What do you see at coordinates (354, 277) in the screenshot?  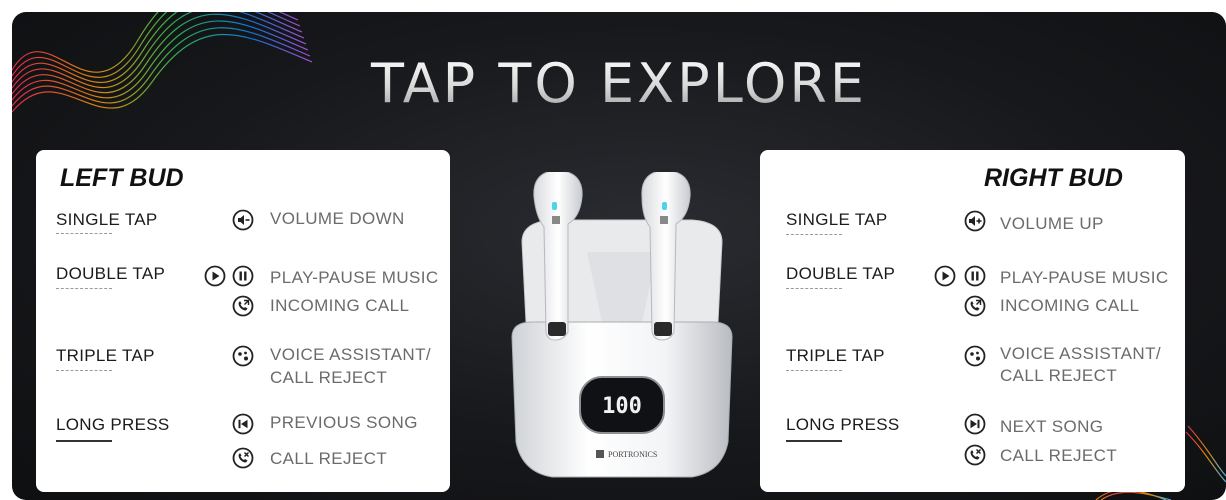 I see `left-double-tap-function-1: PLAY-PAUSE MUSIC` at bounding box center [354, 277].